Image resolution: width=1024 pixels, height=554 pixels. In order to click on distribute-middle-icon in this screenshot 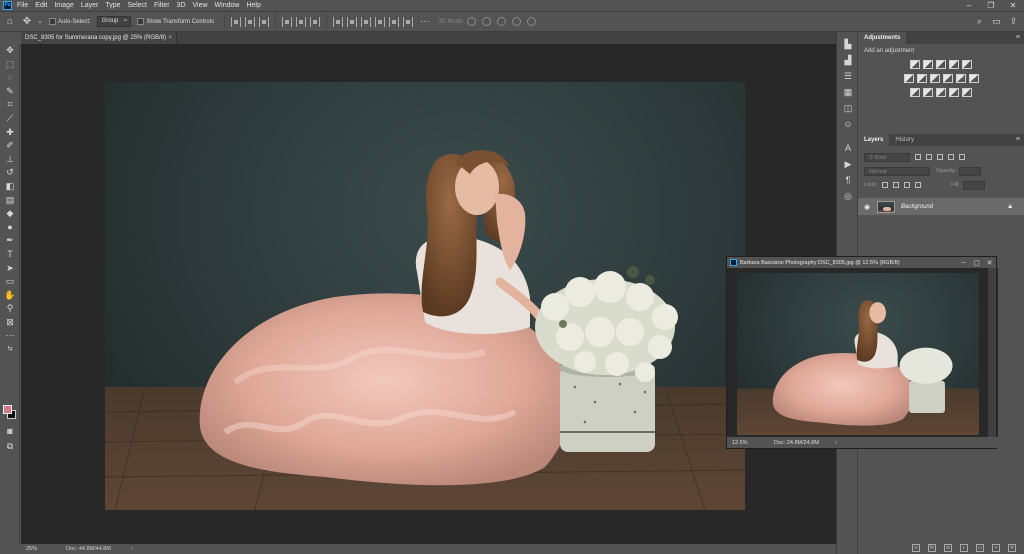, I will do `click(352, 21)`.